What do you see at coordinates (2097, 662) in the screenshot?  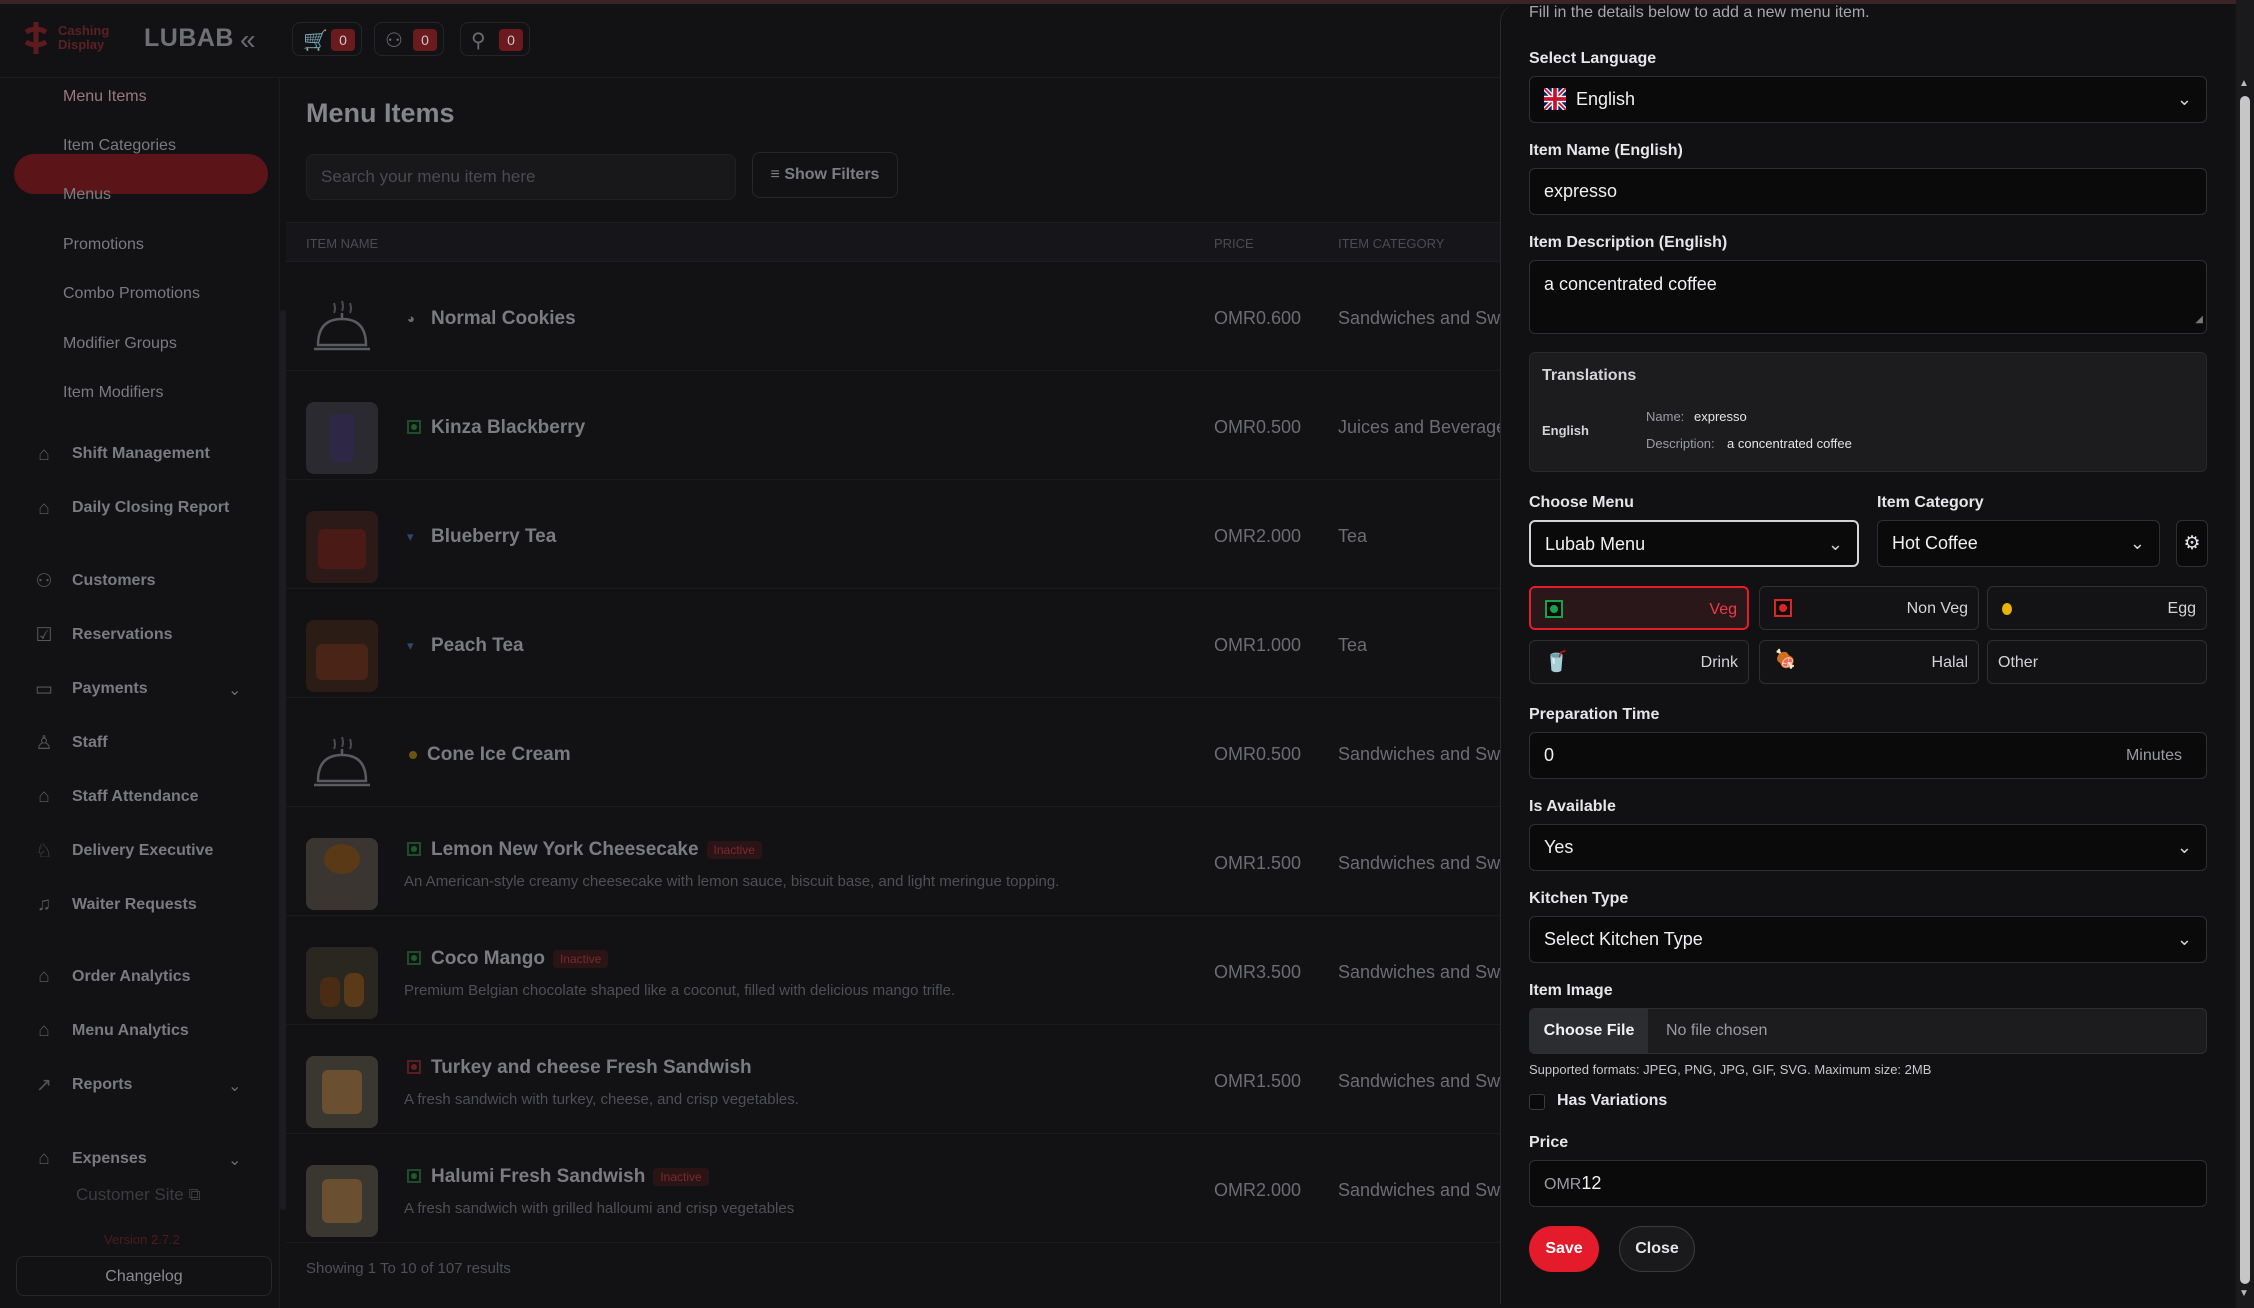 I see `type-option-other: Other` at bounding box center [2097, 662].